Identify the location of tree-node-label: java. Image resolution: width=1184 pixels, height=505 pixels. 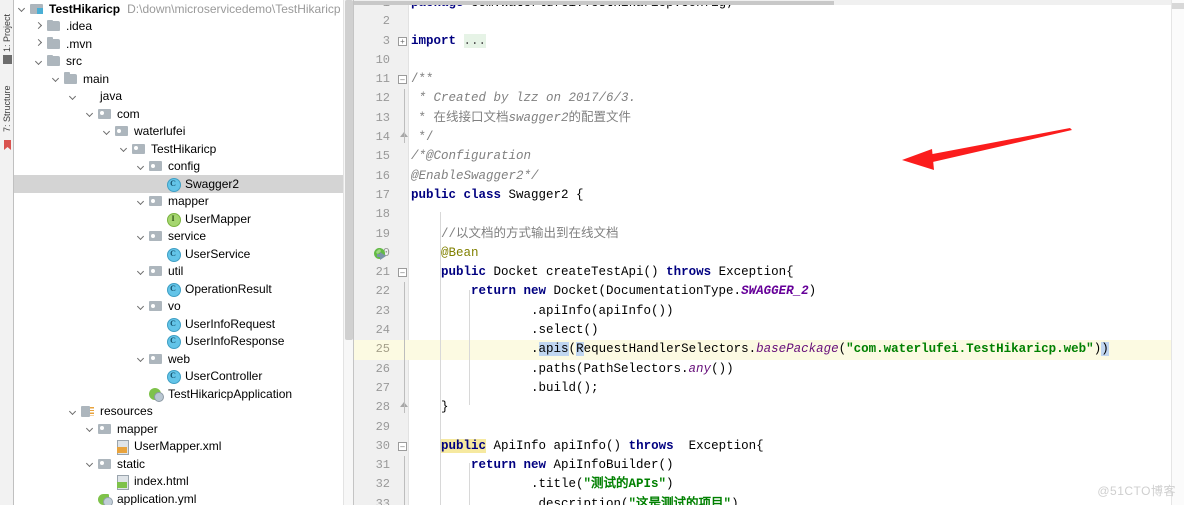
(111, 96).